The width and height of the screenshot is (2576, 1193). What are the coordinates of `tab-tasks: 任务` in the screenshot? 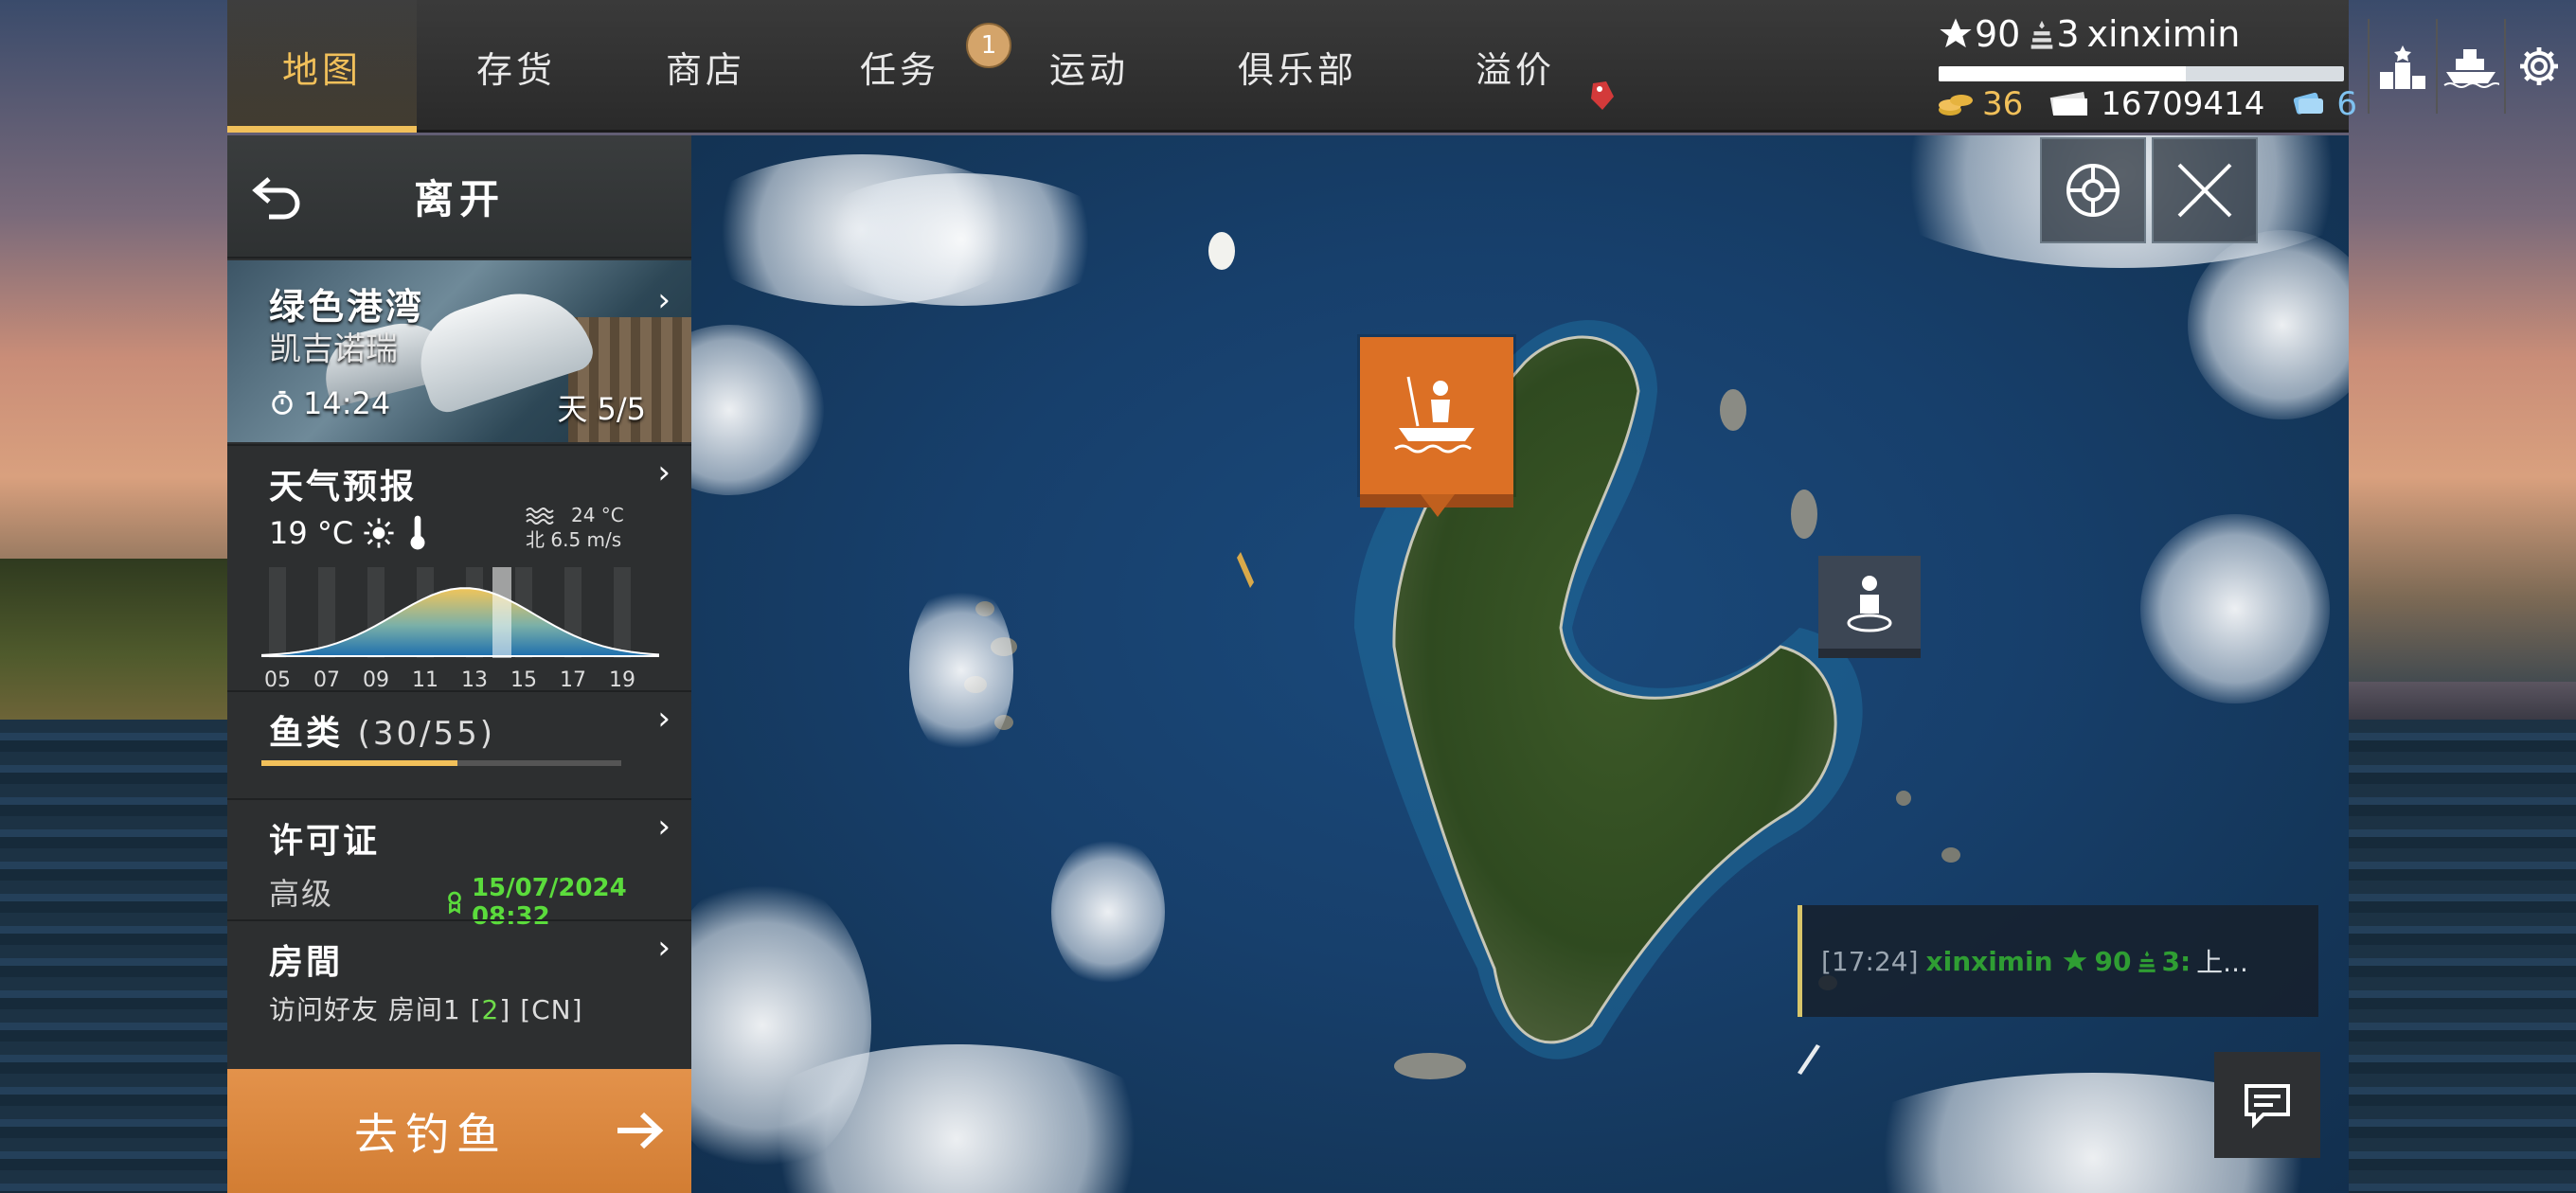 It's located at (899, 66).